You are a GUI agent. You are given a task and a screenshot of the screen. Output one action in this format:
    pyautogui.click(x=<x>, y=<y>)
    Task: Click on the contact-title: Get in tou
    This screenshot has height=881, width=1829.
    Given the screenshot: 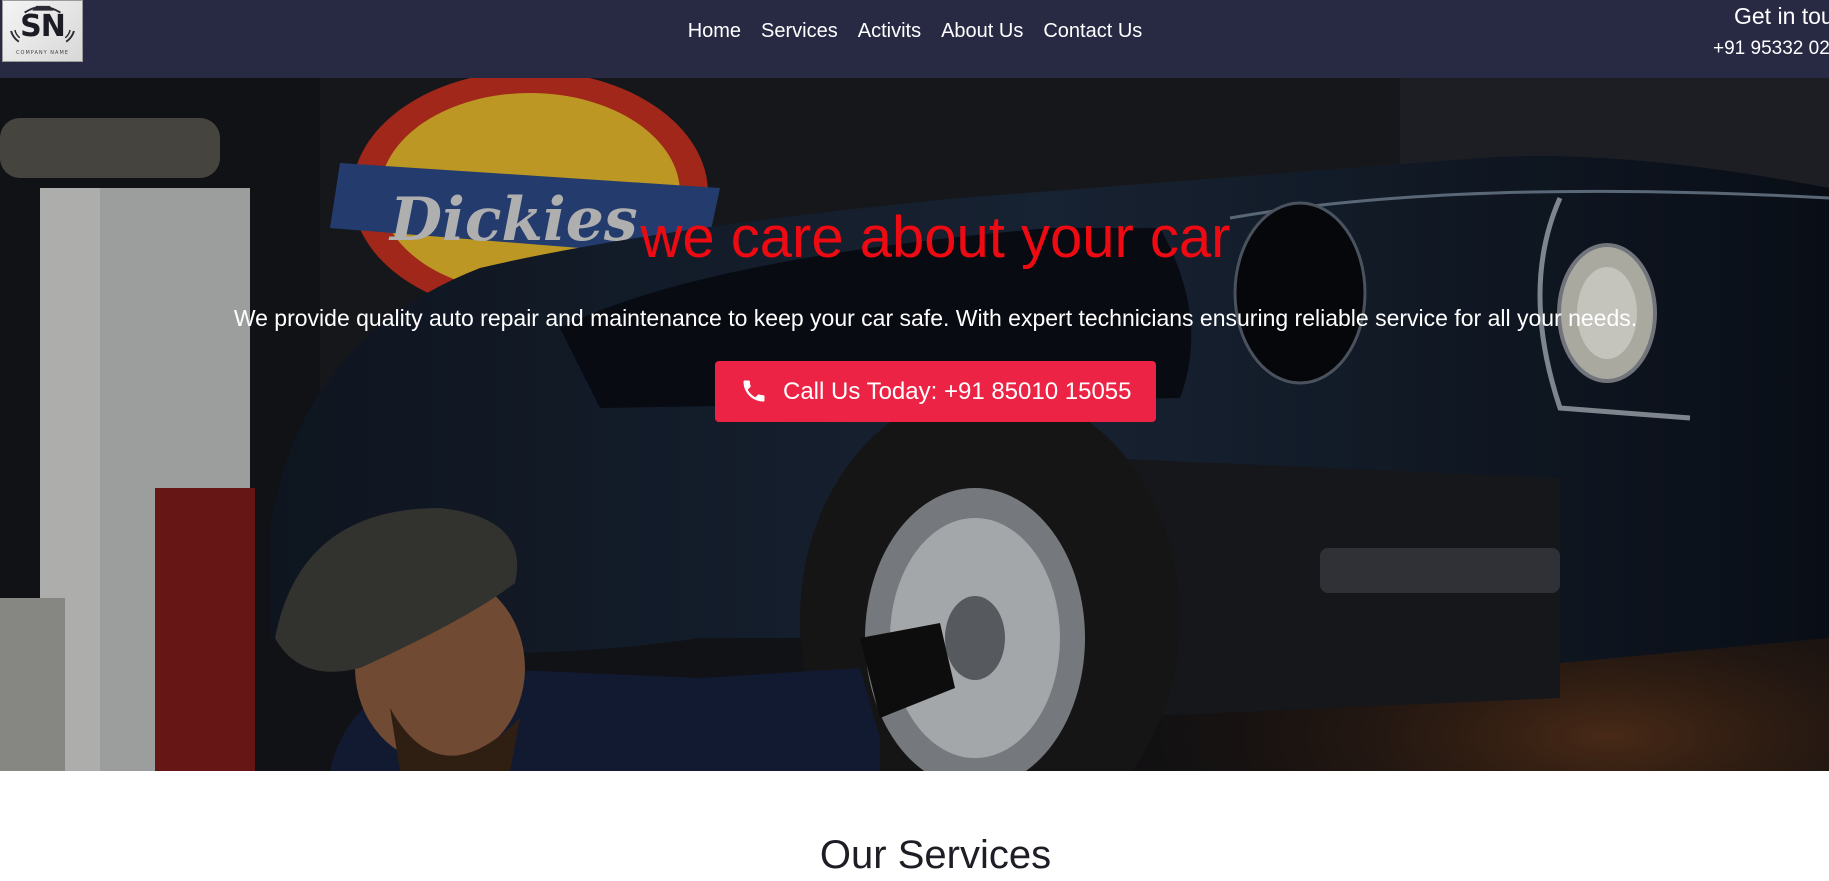 What is the action you would take?
    pyautogui.click(x=1781, y=16)
    